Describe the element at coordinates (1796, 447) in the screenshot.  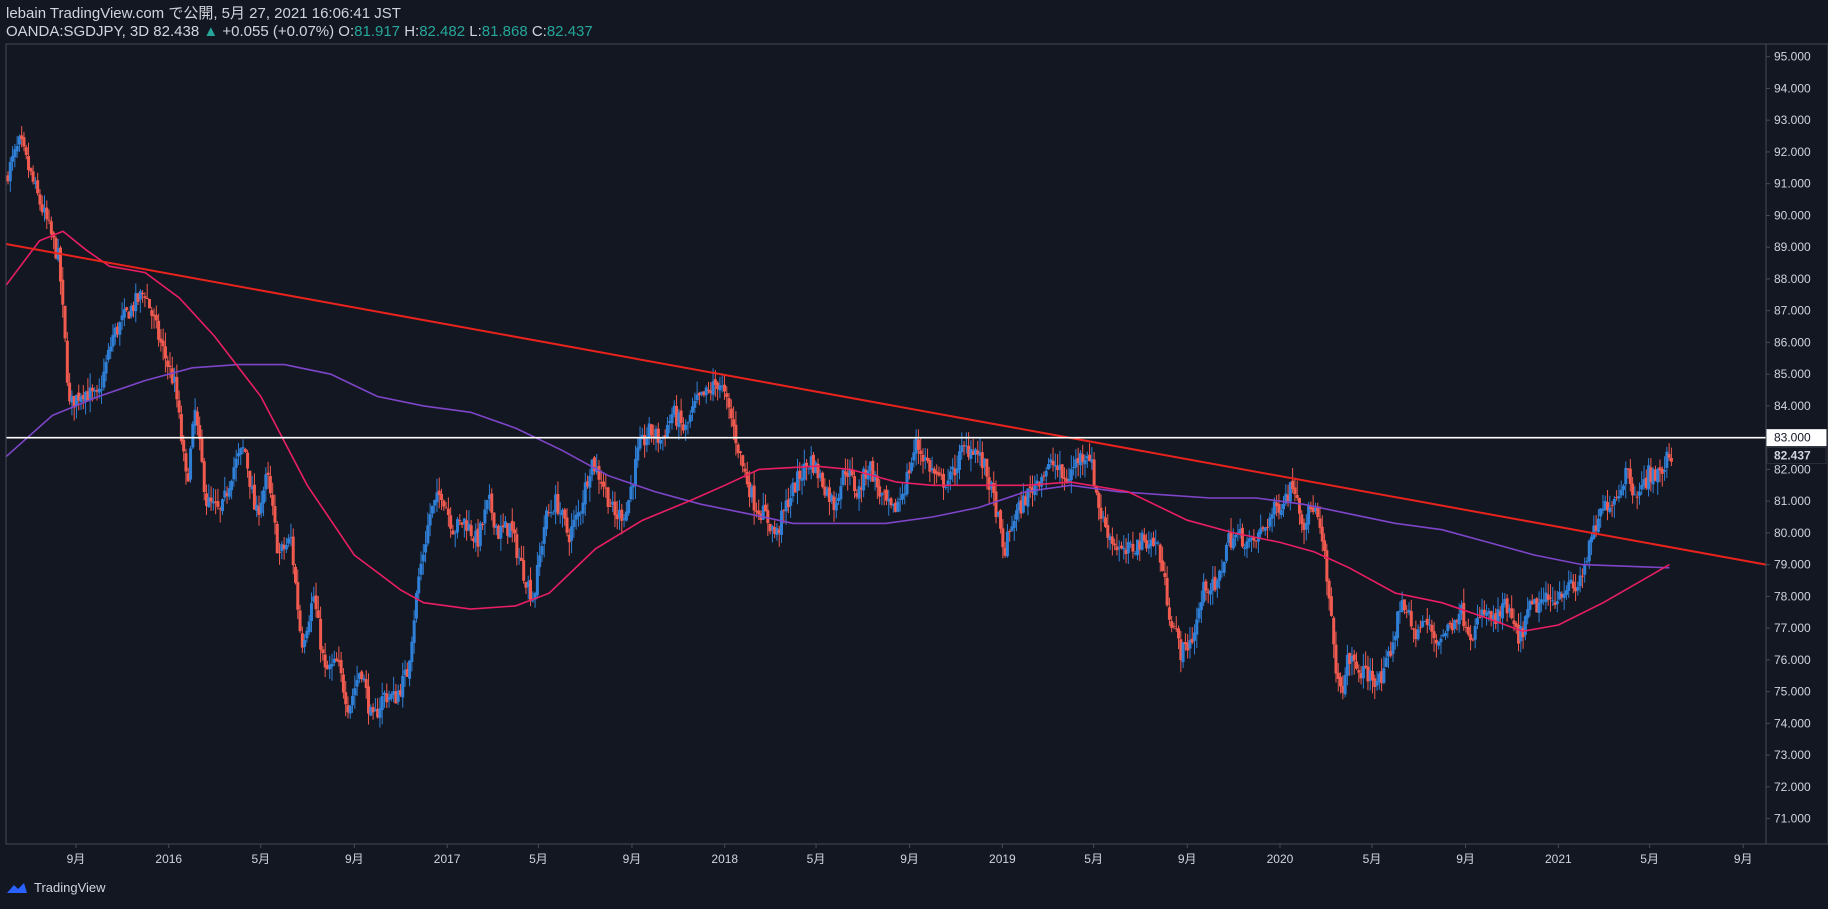
I see `price-labels: 83.000 82.437` at that location.